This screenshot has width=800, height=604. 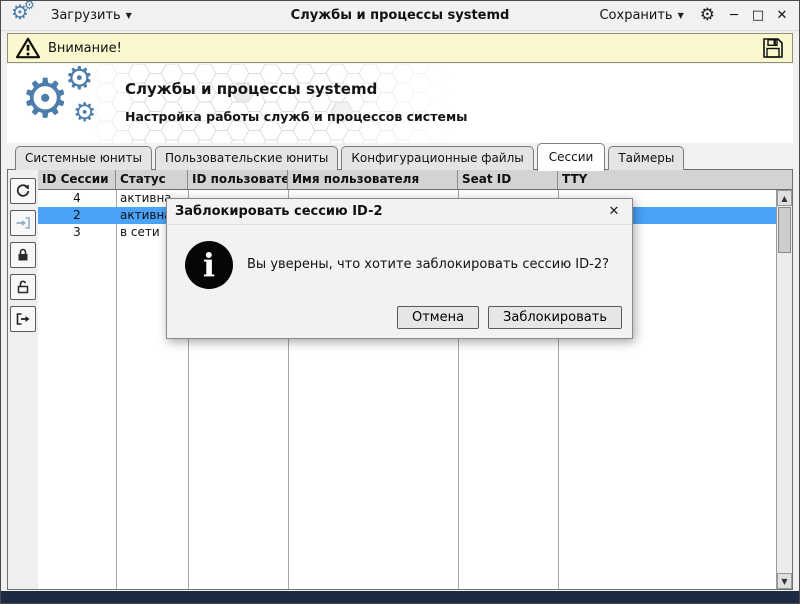 I want to click on maximize-button: □, so click(x=758, y=15).